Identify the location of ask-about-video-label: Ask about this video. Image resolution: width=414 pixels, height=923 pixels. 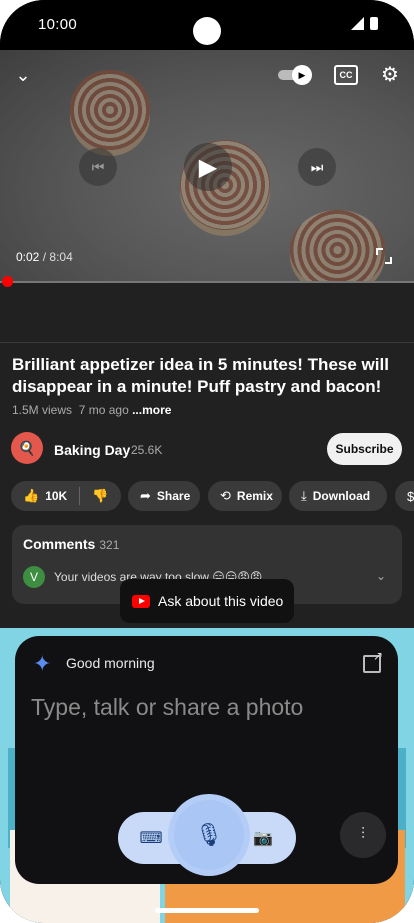
(221, 601).